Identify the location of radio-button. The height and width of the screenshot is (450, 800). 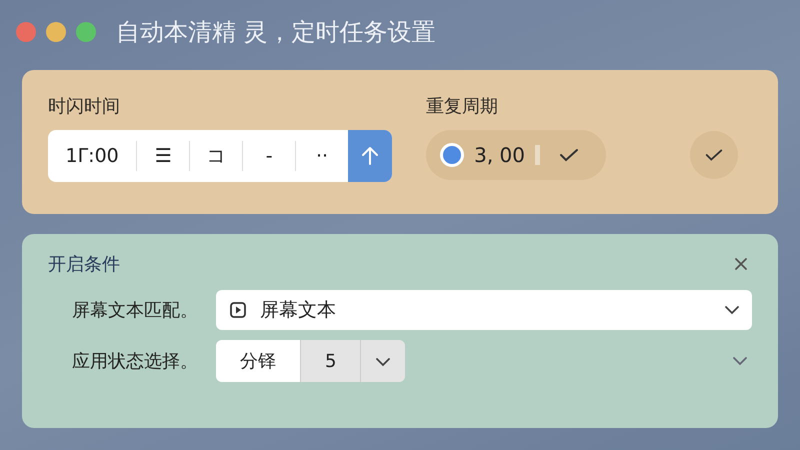
(452, 155).